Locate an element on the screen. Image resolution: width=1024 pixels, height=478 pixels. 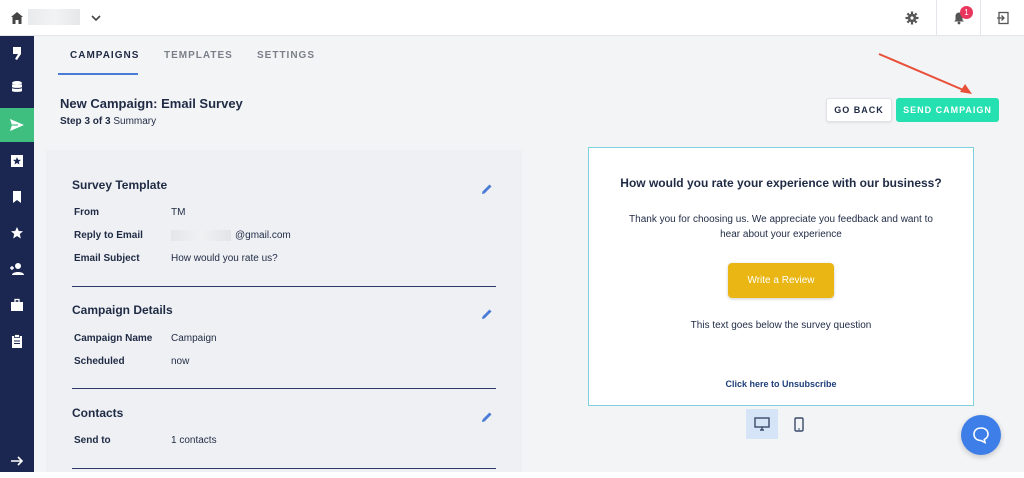
sidebar-item-database is located at coordinates (17, 87).